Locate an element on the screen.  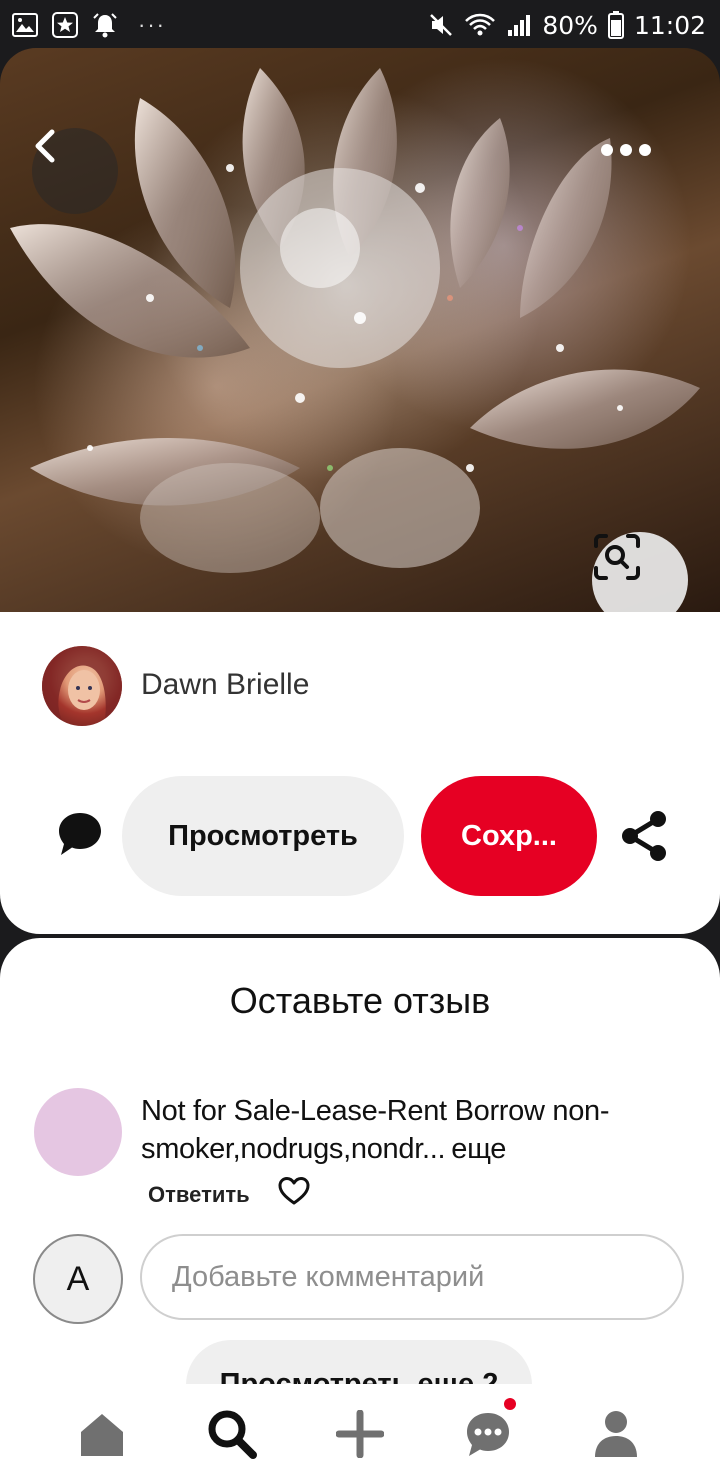
share-button is located at coordinates (644, 836).